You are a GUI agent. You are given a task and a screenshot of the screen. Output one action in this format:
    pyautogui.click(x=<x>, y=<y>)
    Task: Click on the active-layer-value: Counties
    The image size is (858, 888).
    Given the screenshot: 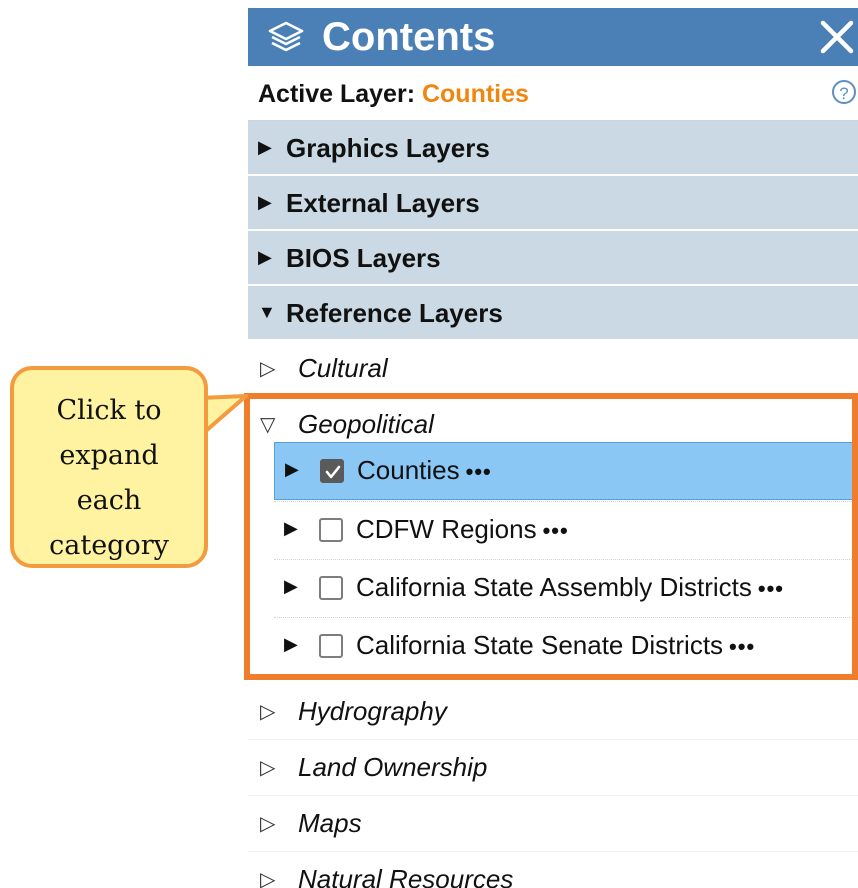 What is the action you would take?
    pyautogui.click(x=475, y=94)
    